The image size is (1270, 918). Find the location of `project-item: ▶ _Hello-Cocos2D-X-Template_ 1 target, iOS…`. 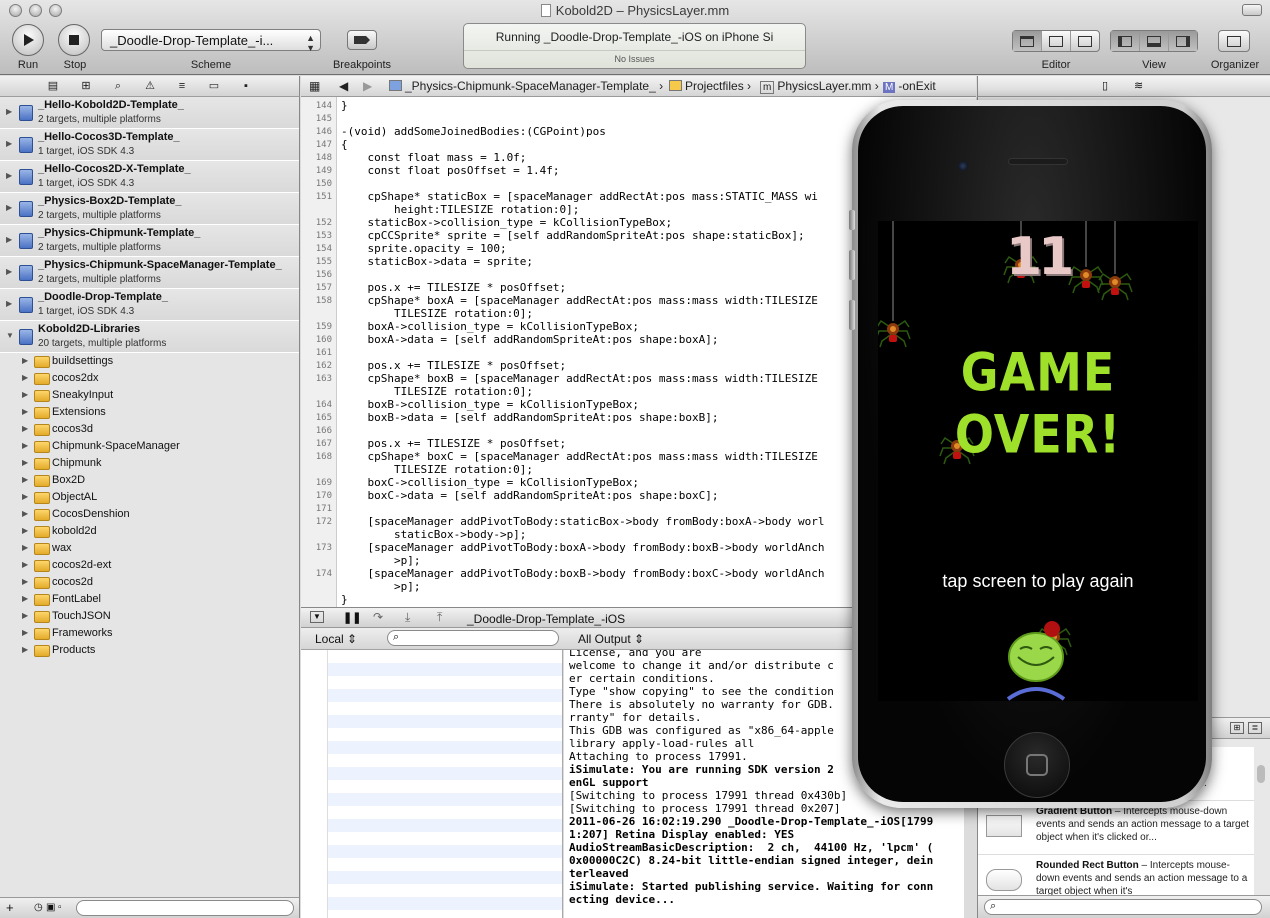

project-item: ▶ _Hello-Cocos2D-X-Template_ 1 target, iOS… is located at coordinates (149, 177).